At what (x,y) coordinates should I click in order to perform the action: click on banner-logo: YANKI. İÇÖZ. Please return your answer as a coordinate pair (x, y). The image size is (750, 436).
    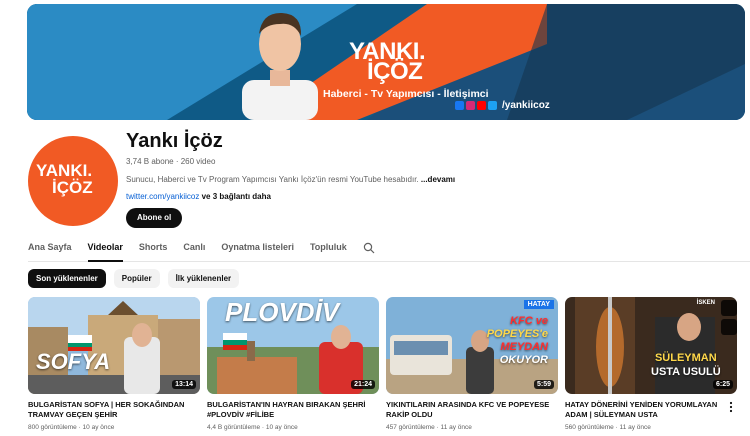
    Looking at the image, I should click on (387, 62).